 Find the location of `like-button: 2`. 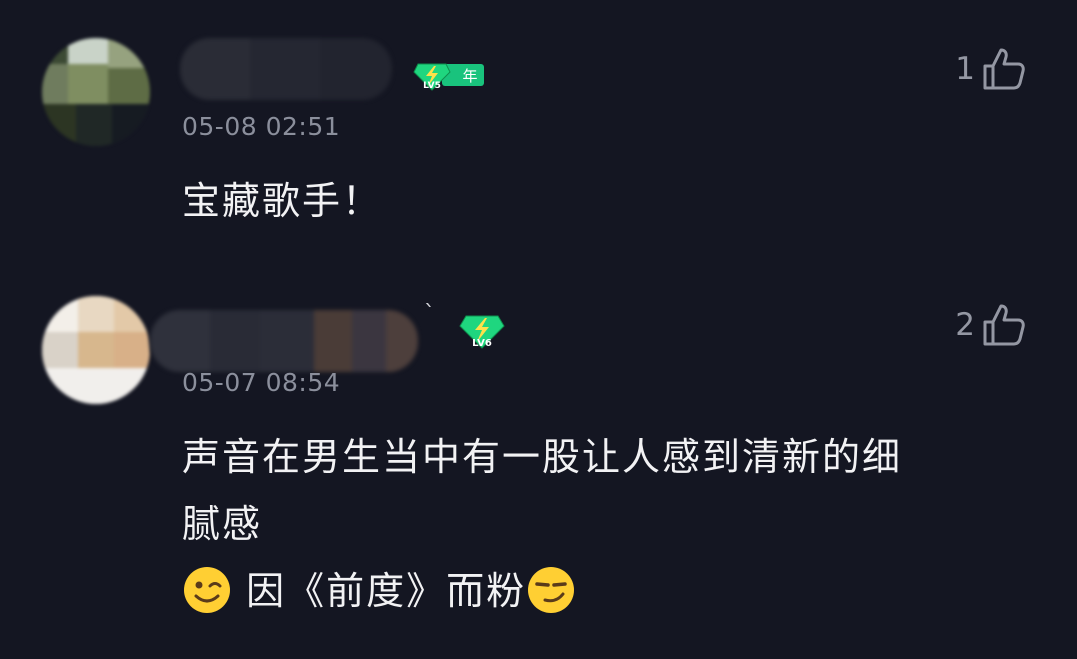

like-button: 2 is located at coordinates (991, 325).